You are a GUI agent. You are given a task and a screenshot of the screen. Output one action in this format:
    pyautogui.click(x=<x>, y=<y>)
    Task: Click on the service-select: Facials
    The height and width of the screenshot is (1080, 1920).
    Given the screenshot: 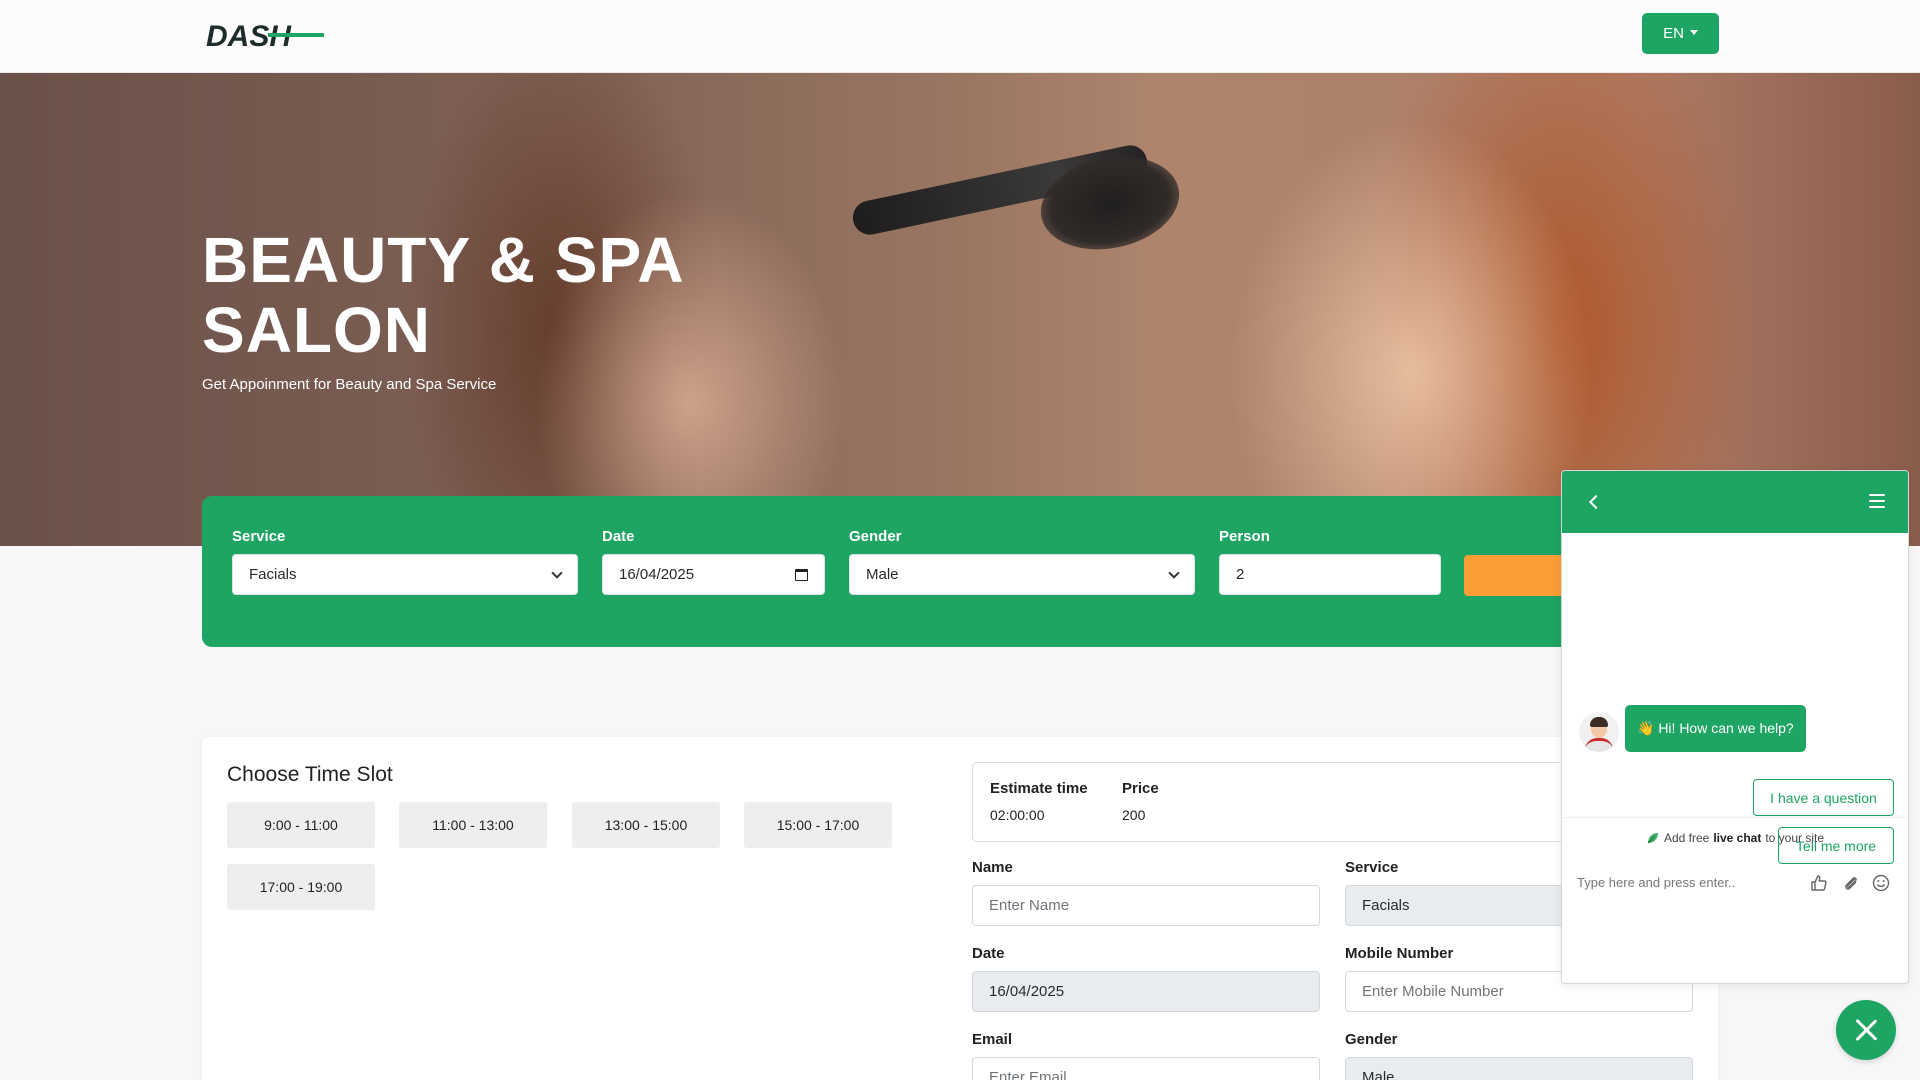 What is the action you would take?
    pyautogui.click(x=405, y=574)
    